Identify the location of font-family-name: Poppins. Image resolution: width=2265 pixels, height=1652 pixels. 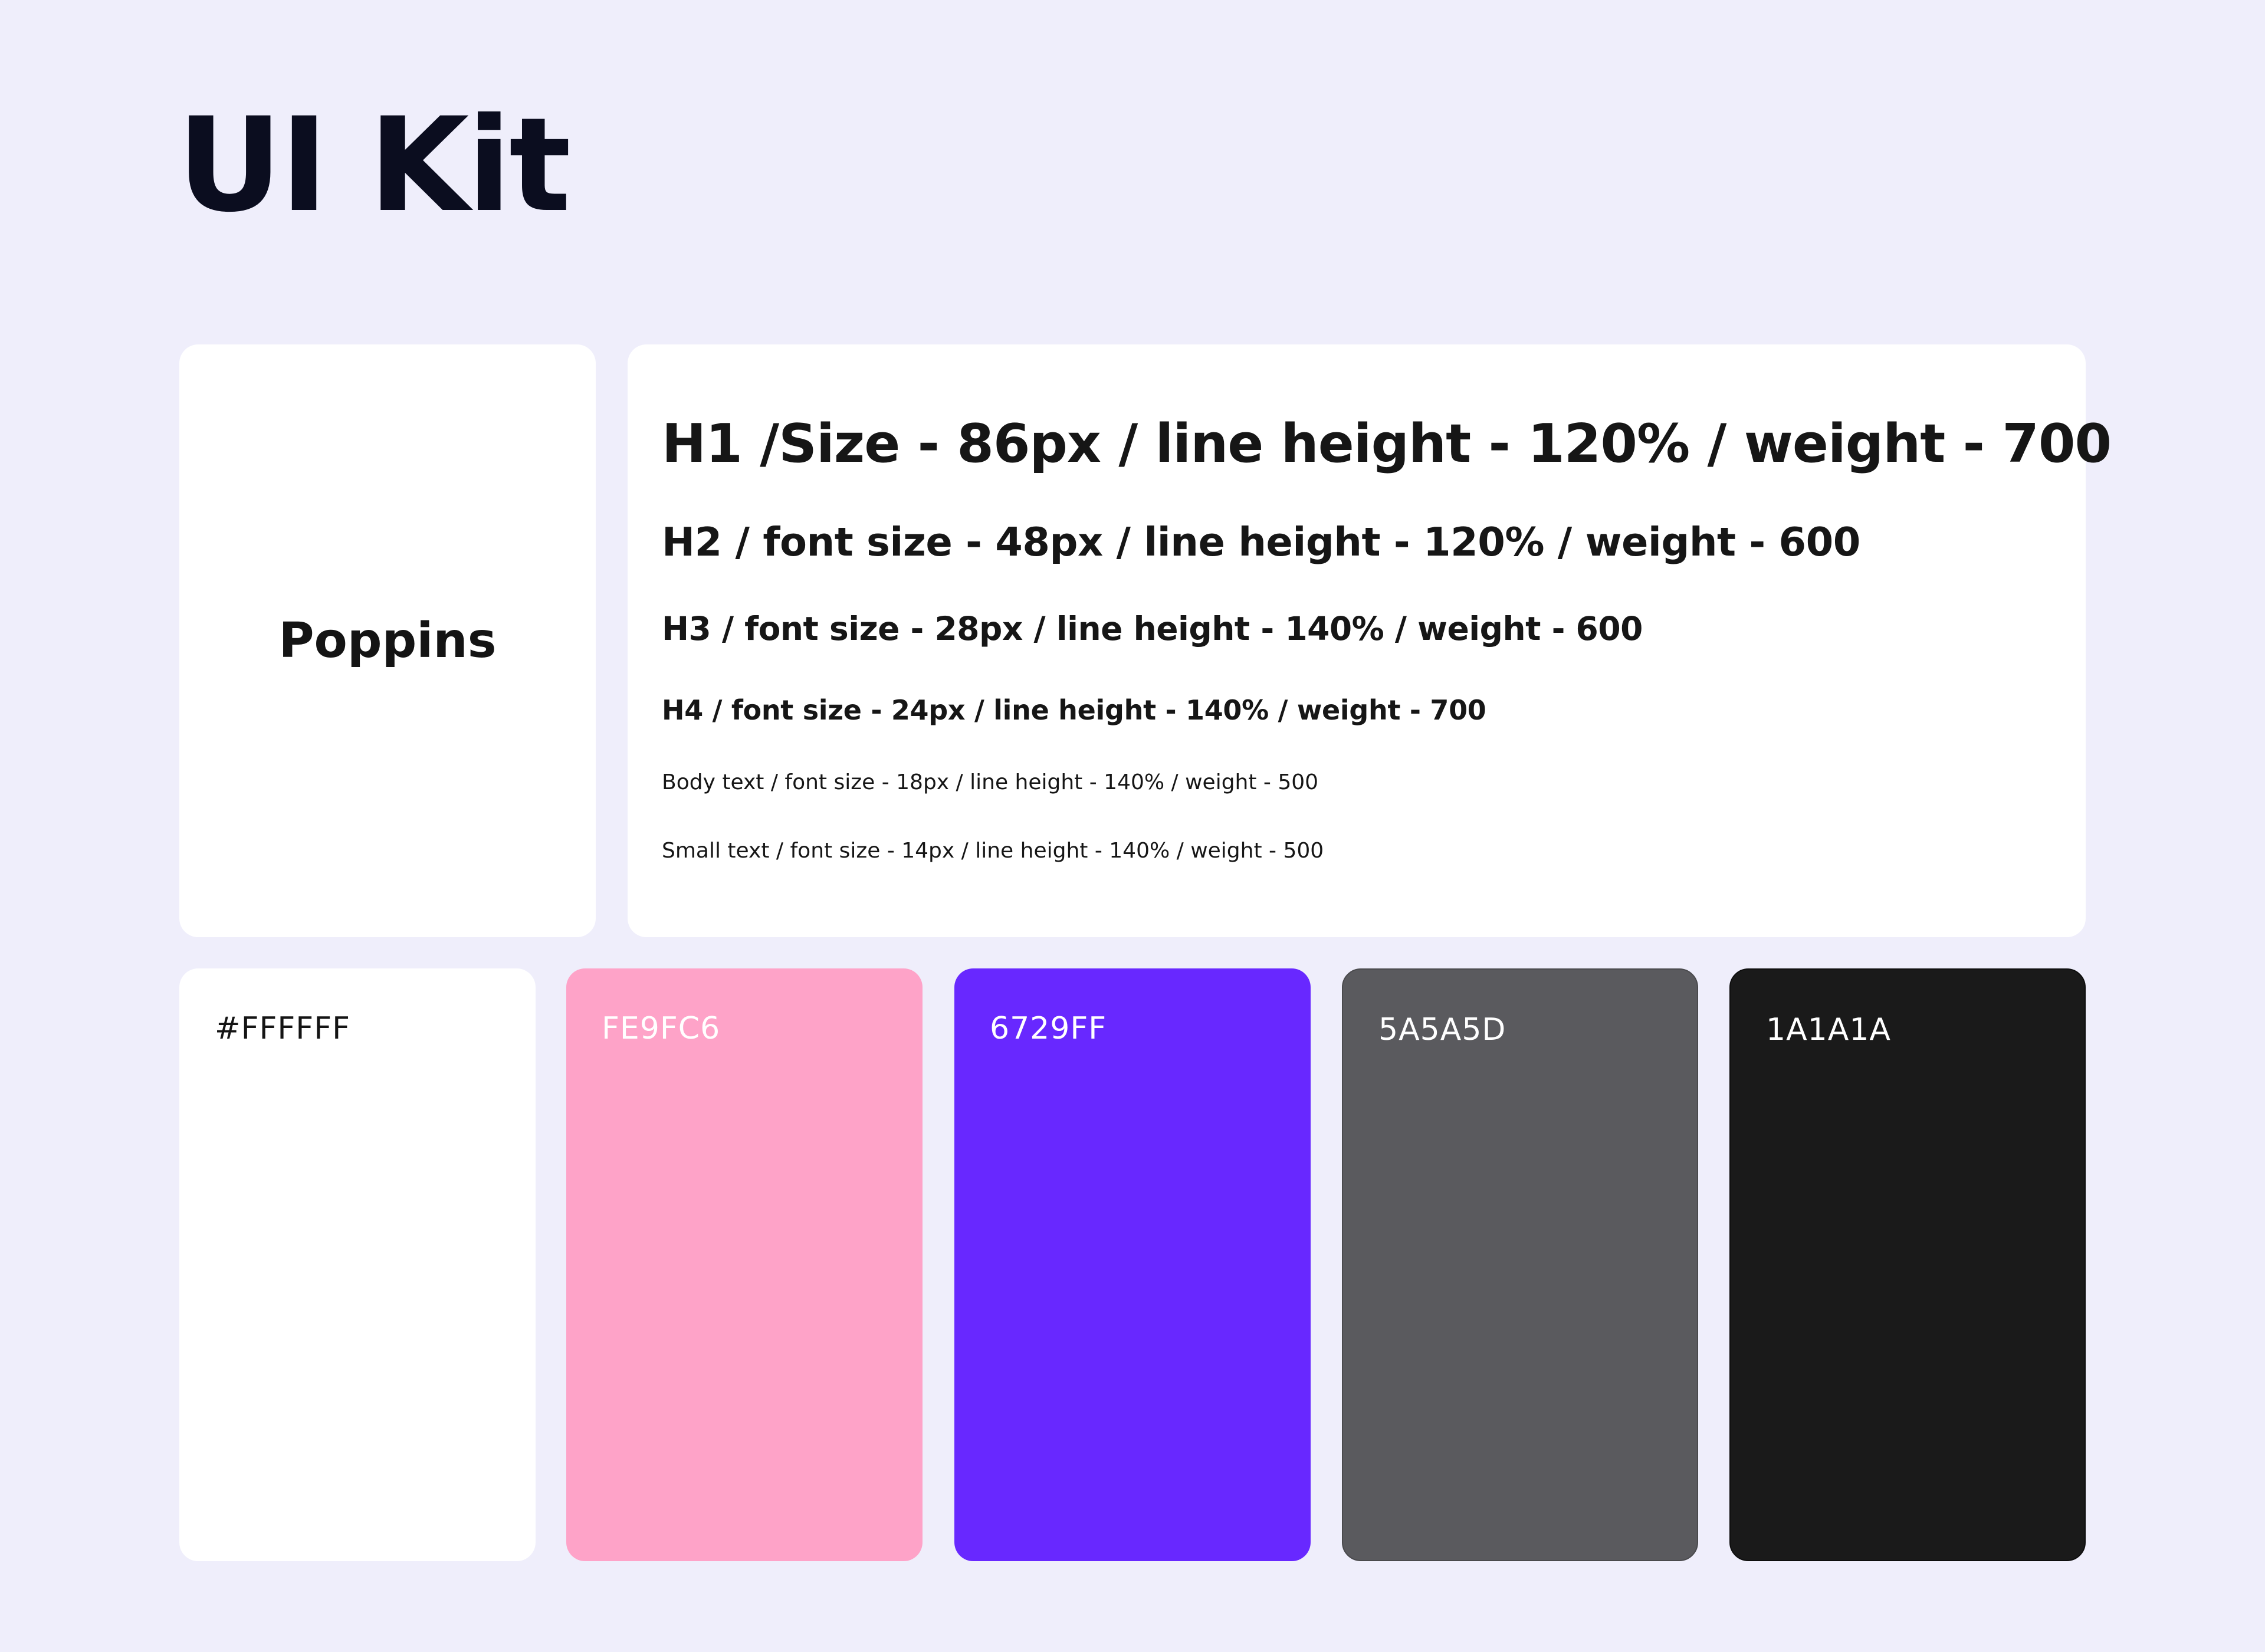
(387, 641).